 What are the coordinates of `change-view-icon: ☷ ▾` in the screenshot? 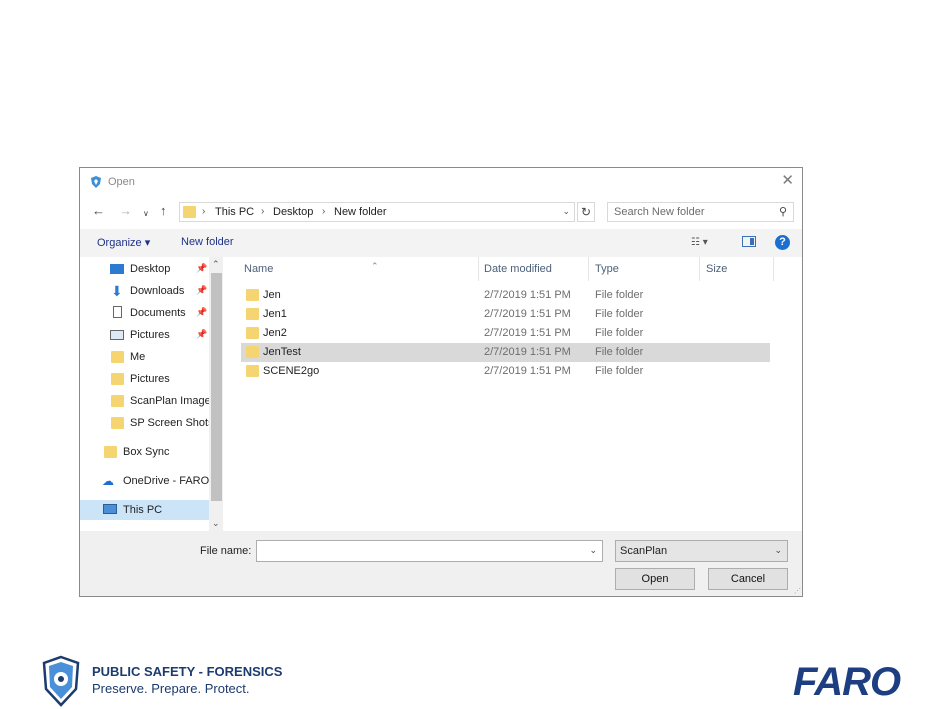 It's located at (699, 242).